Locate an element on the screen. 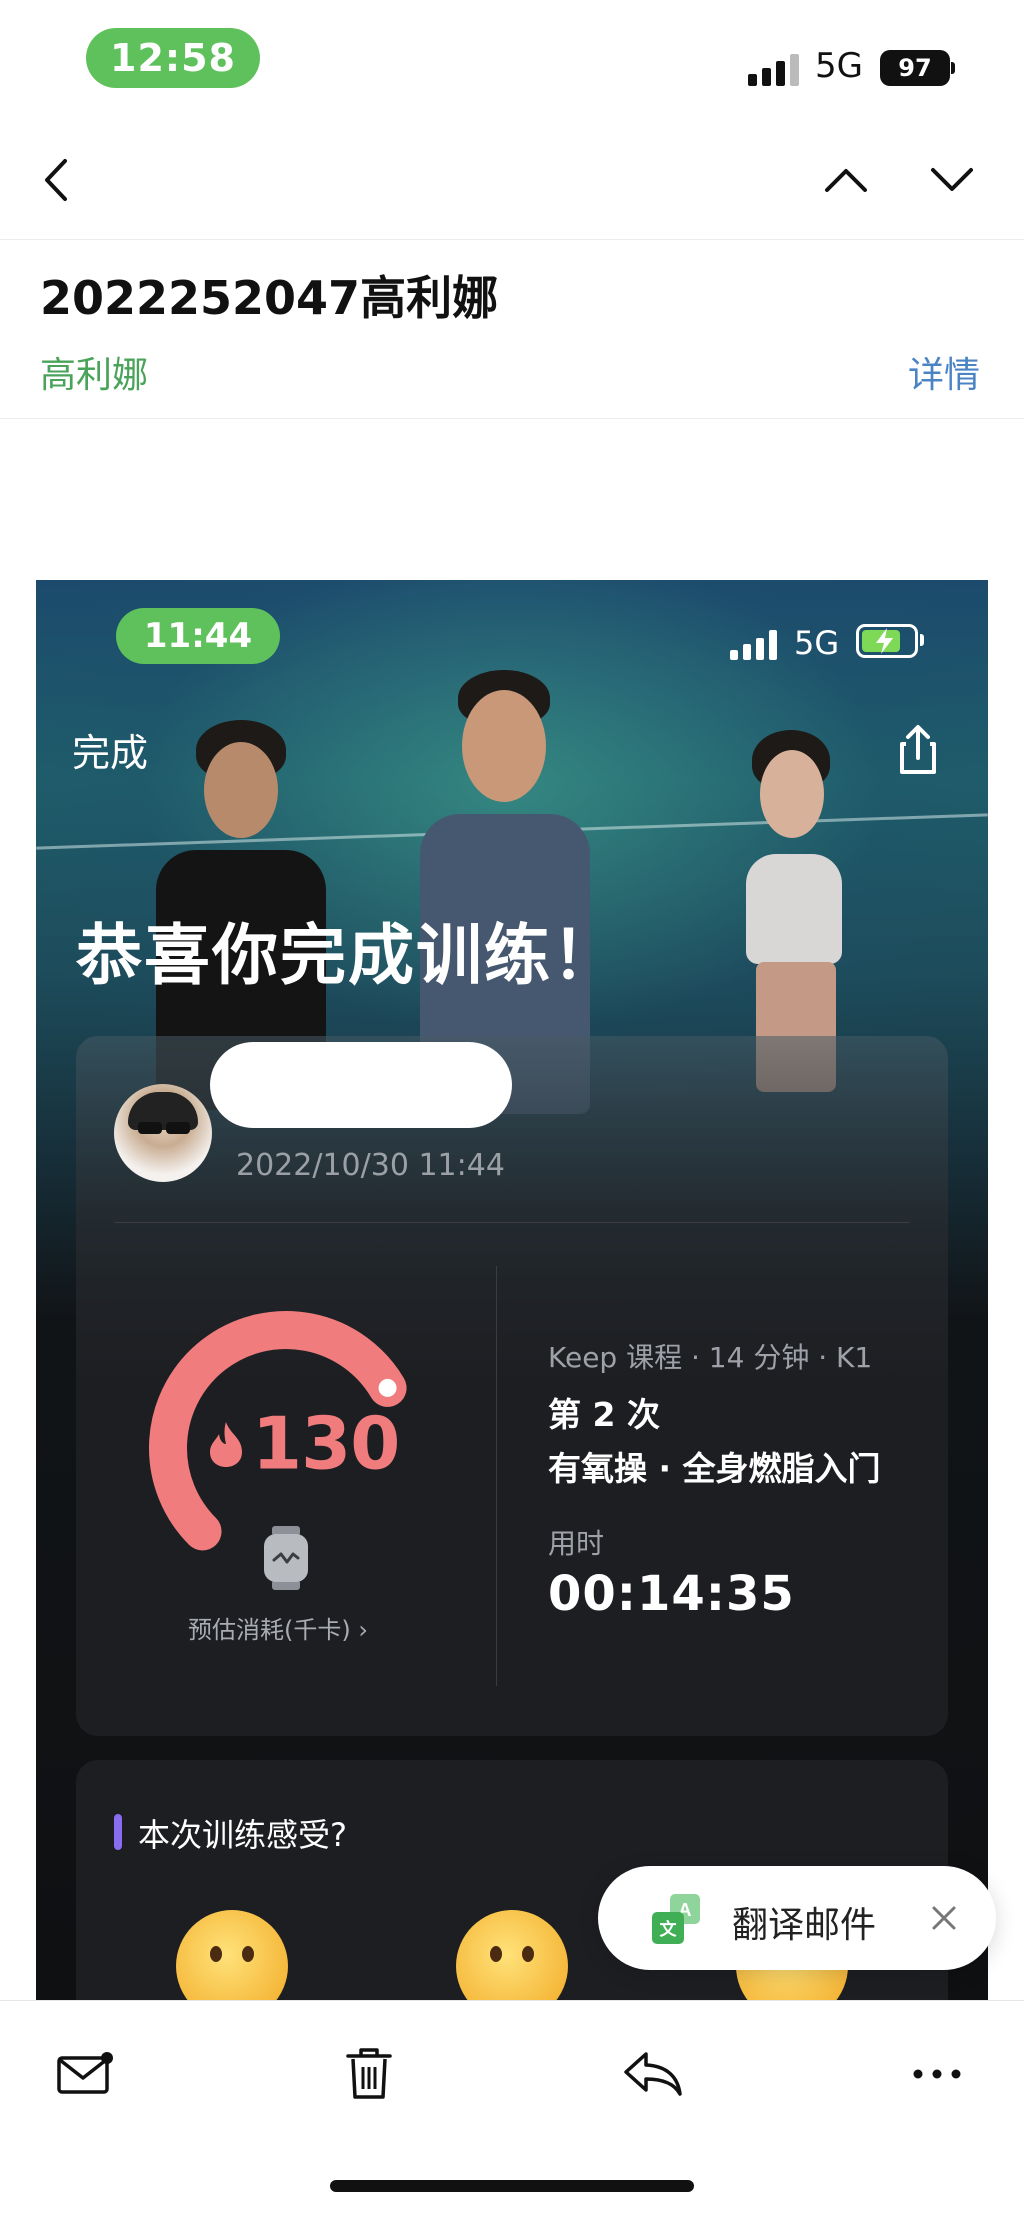 The image size is (1024, 2216). duration-value: 00:14:35 is located at coordinates (671, 1594).